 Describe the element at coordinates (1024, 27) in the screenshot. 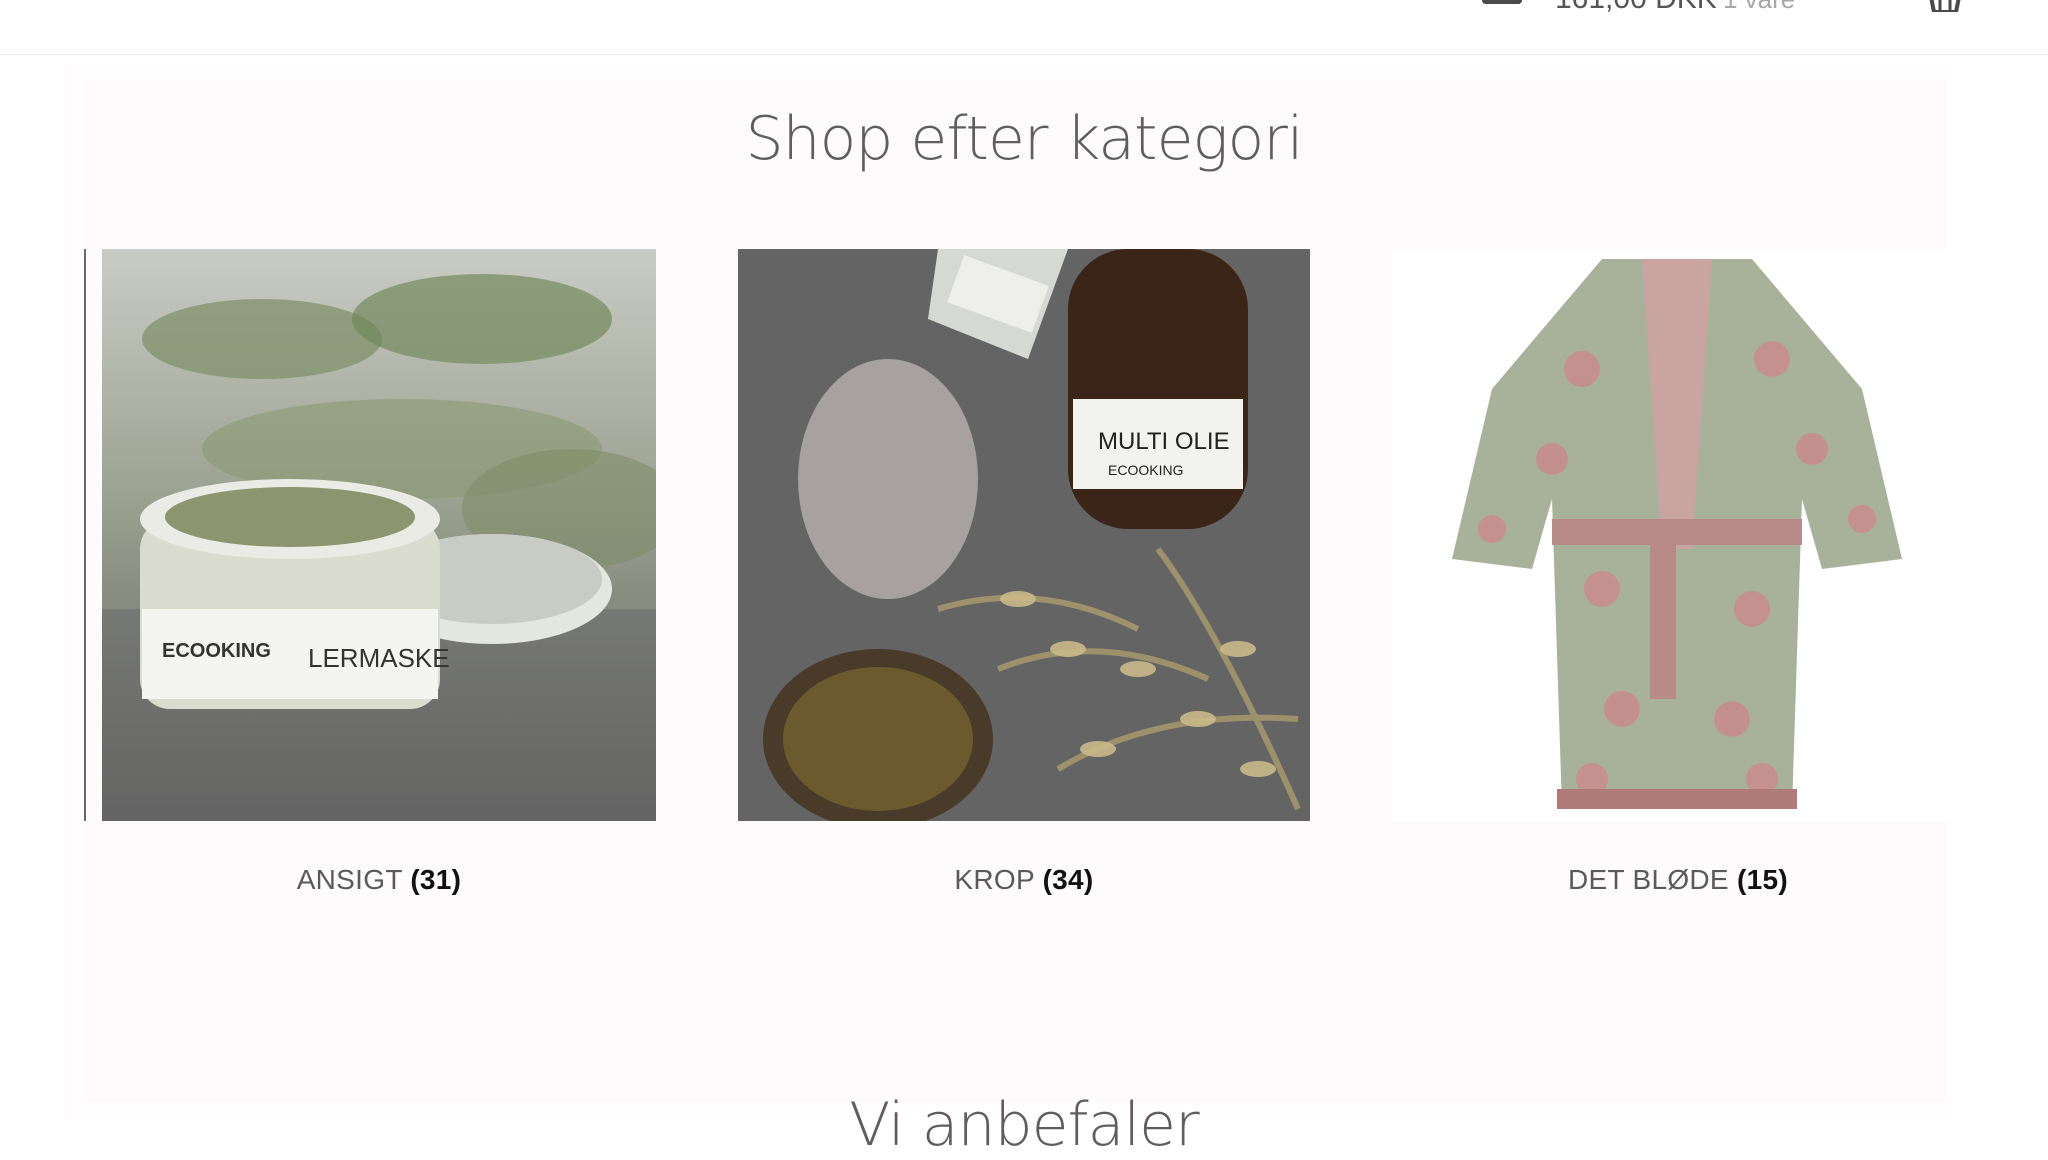

I see `site-header: 161,00 DKK 1 vare` at that location.